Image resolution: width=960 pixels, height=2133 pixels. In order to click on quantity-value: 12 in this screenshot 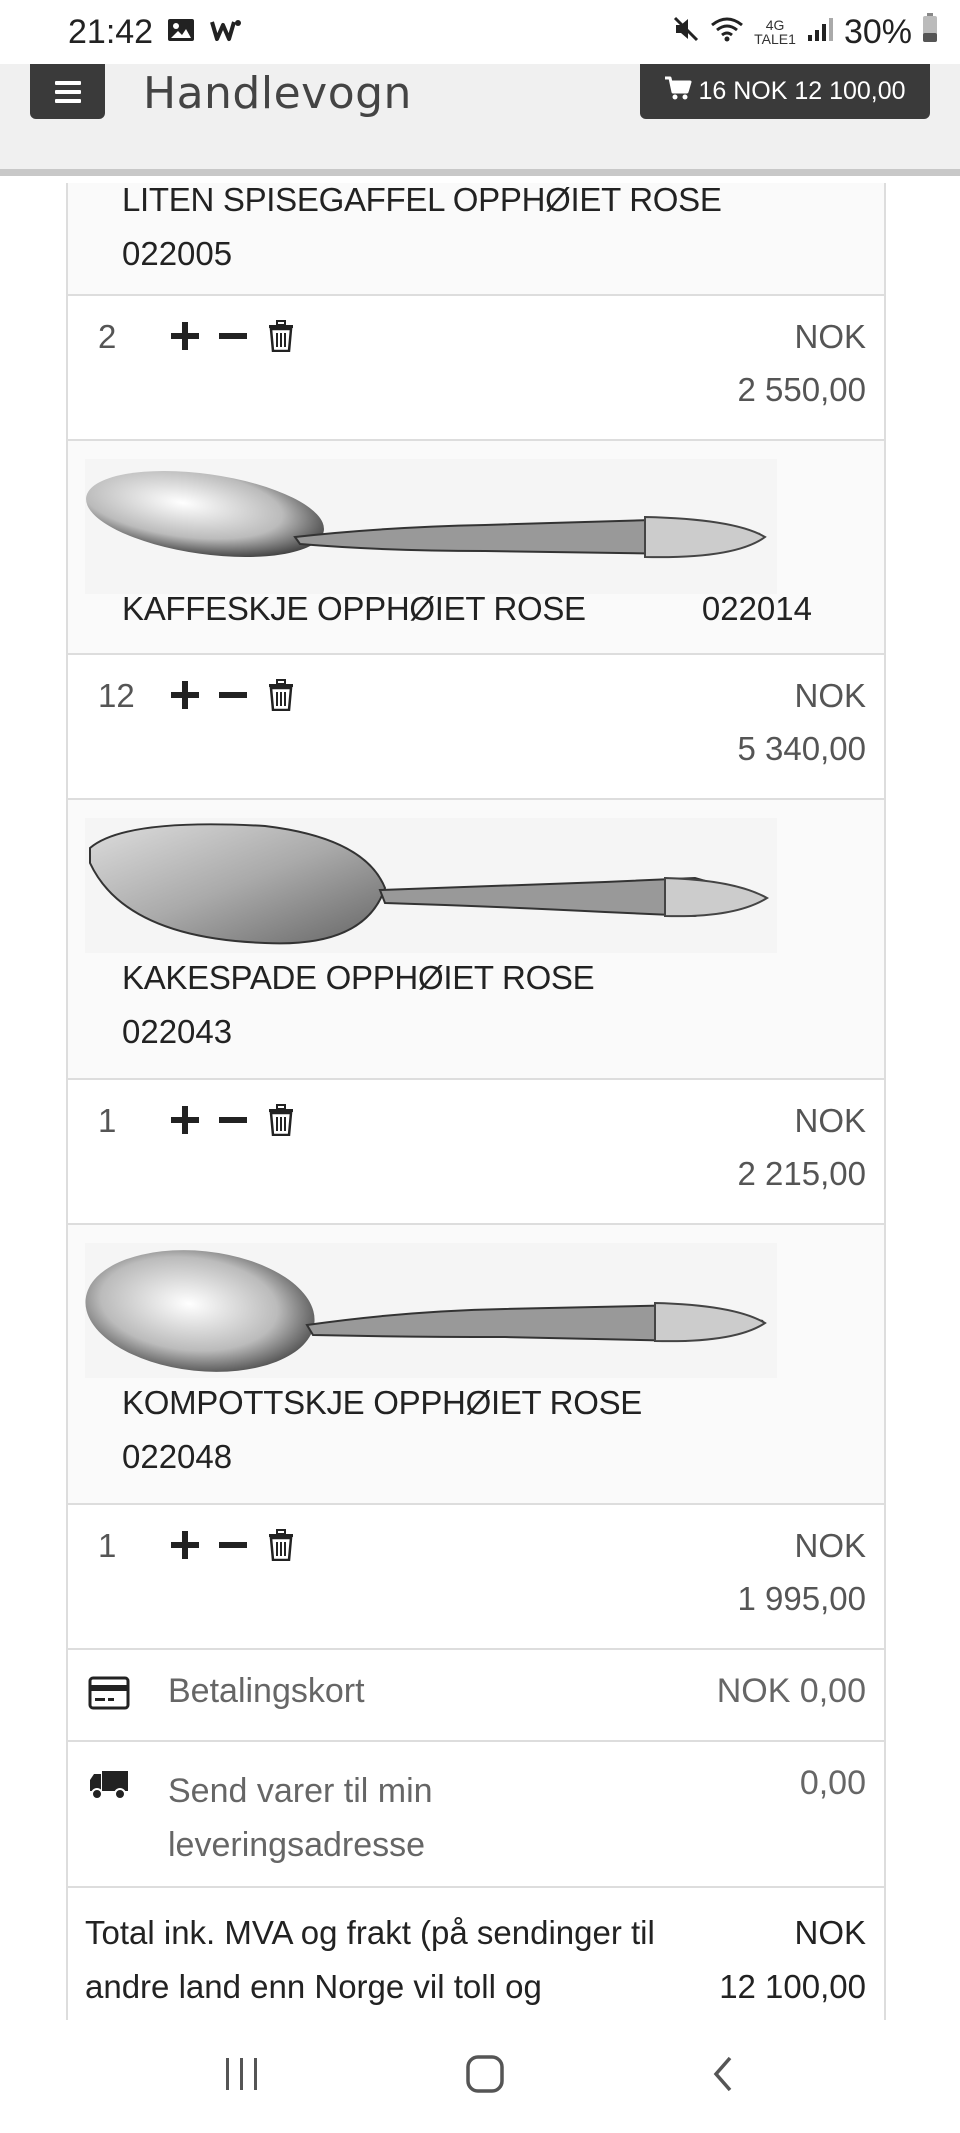, I will do `click(116, 695)`.